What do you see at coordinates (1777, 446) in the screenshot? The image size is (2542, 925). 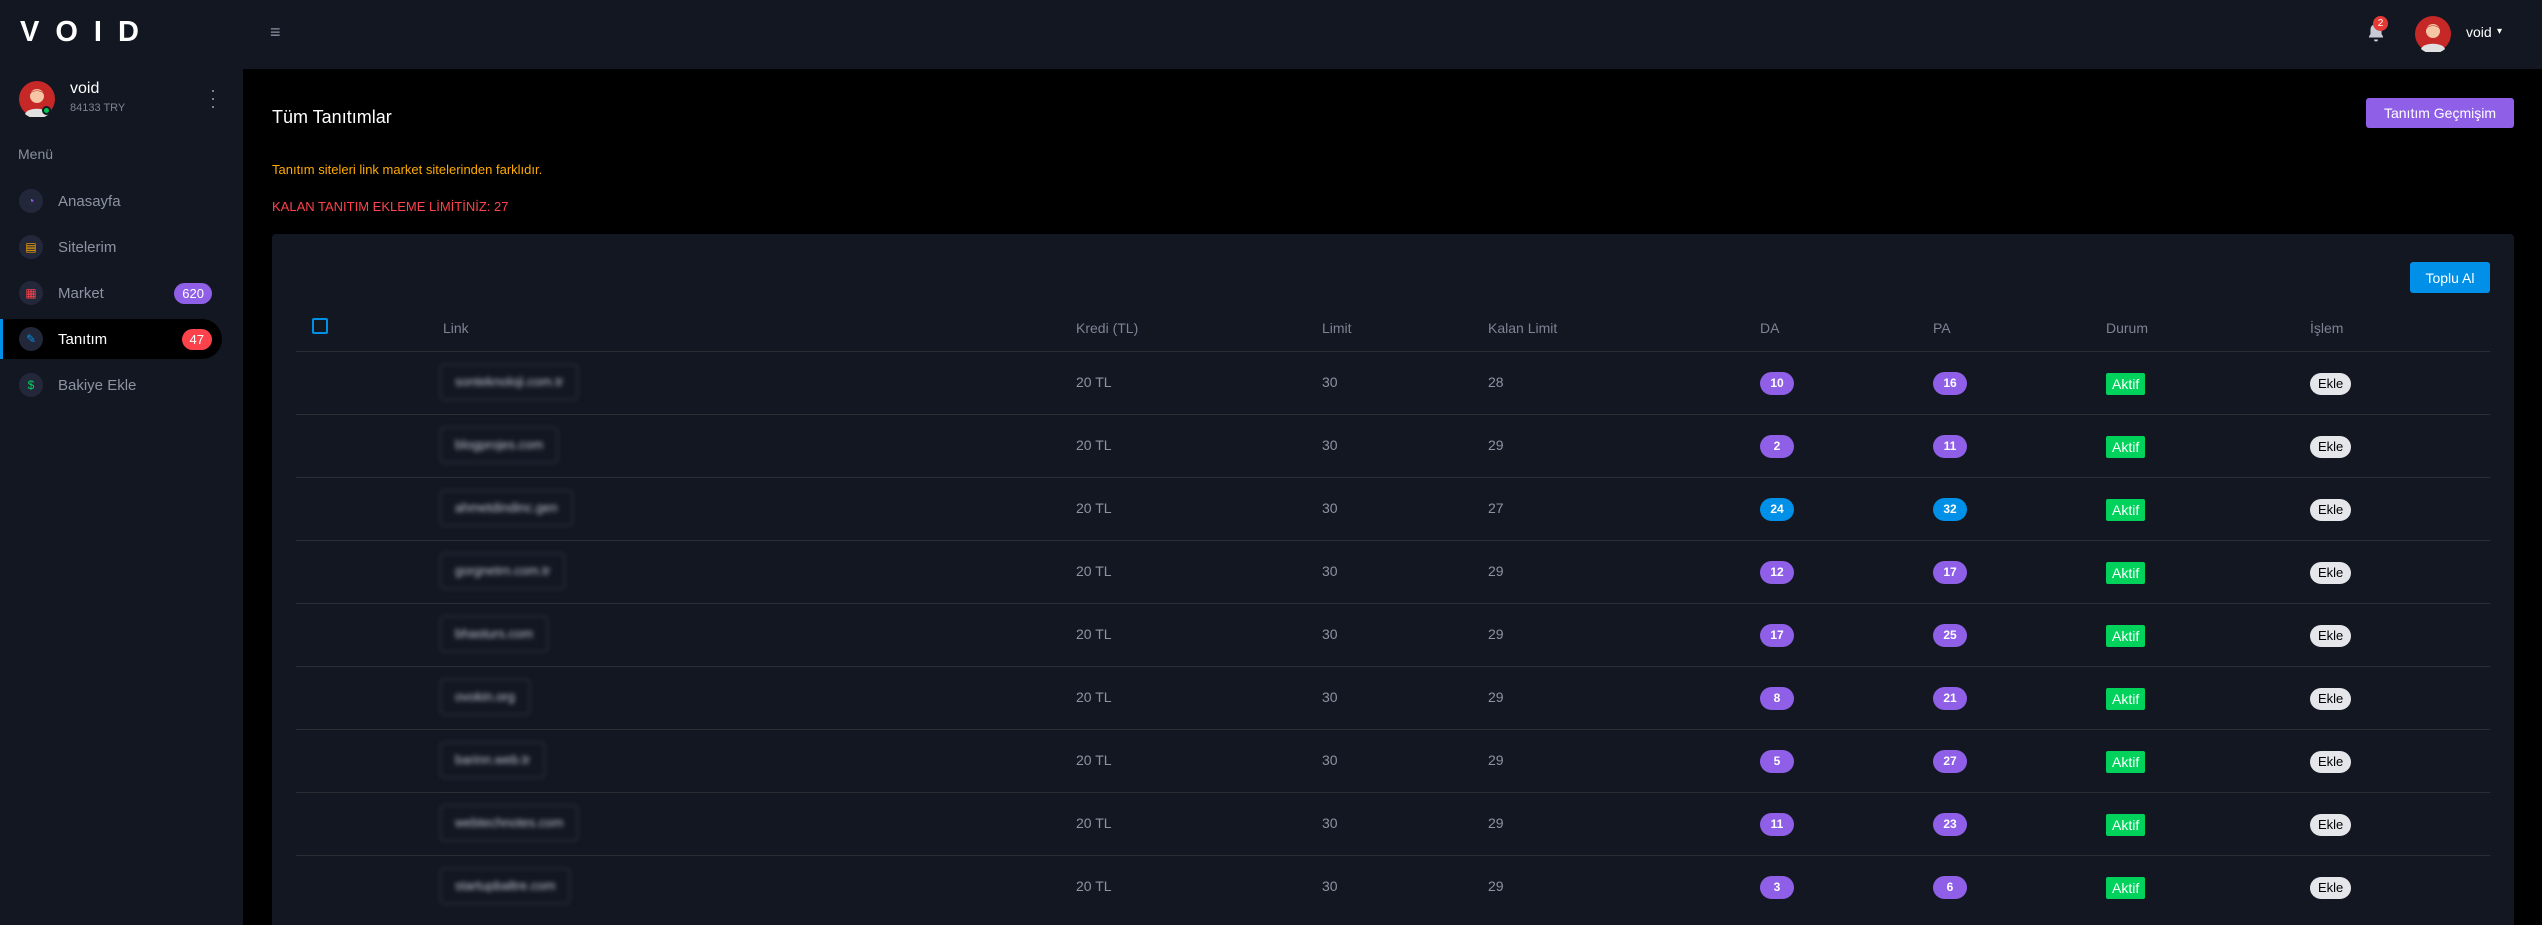 I see `da-badge: 2` at bounding box center [1777, 446].